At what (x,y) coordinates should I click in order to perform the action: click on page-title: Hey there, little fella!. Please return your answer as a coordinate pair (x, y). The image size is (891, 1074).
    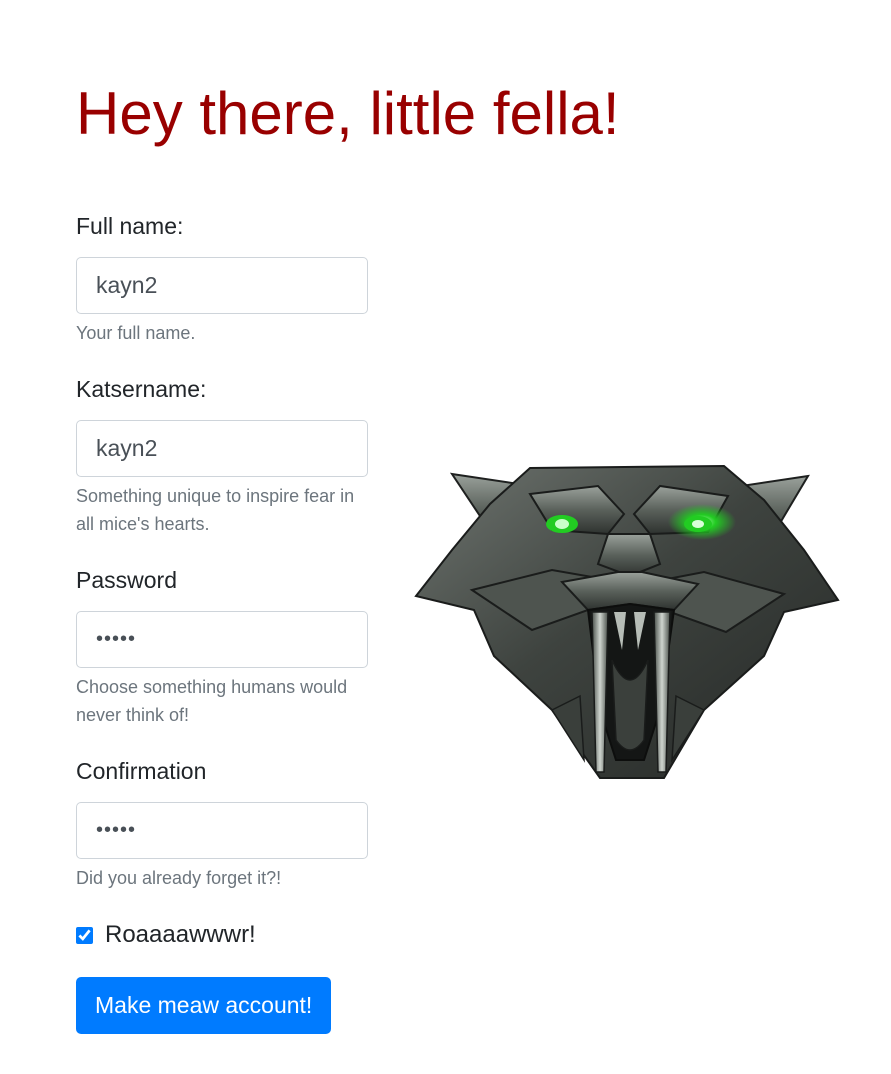
    Looking at the image, I should click on (348, 113).